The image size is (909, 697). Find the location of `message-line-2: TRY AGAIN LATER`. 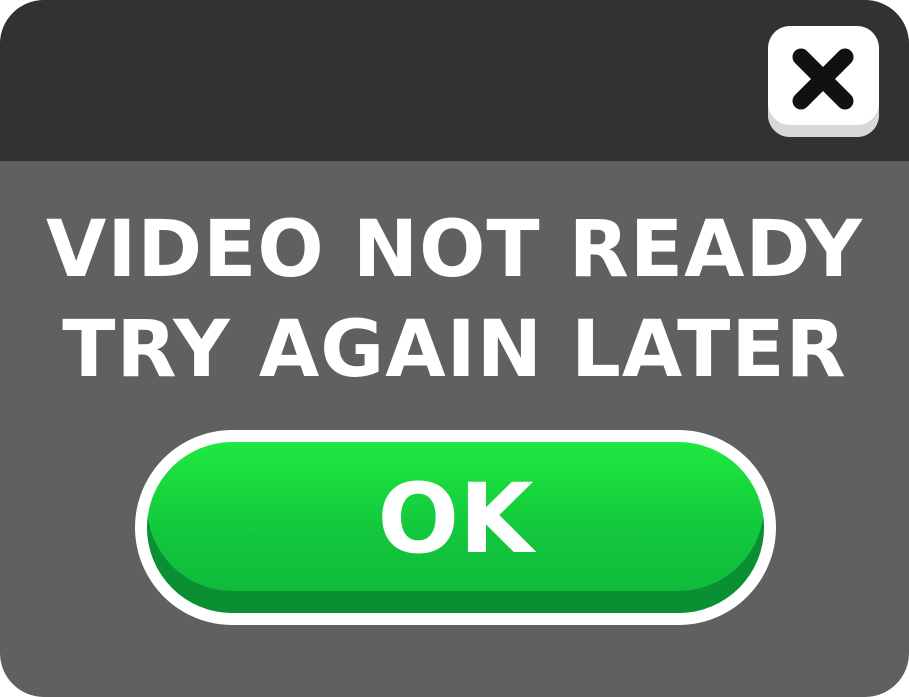

message-line-2: TRY AGAIN LATER is located at coordinates (454, 350).